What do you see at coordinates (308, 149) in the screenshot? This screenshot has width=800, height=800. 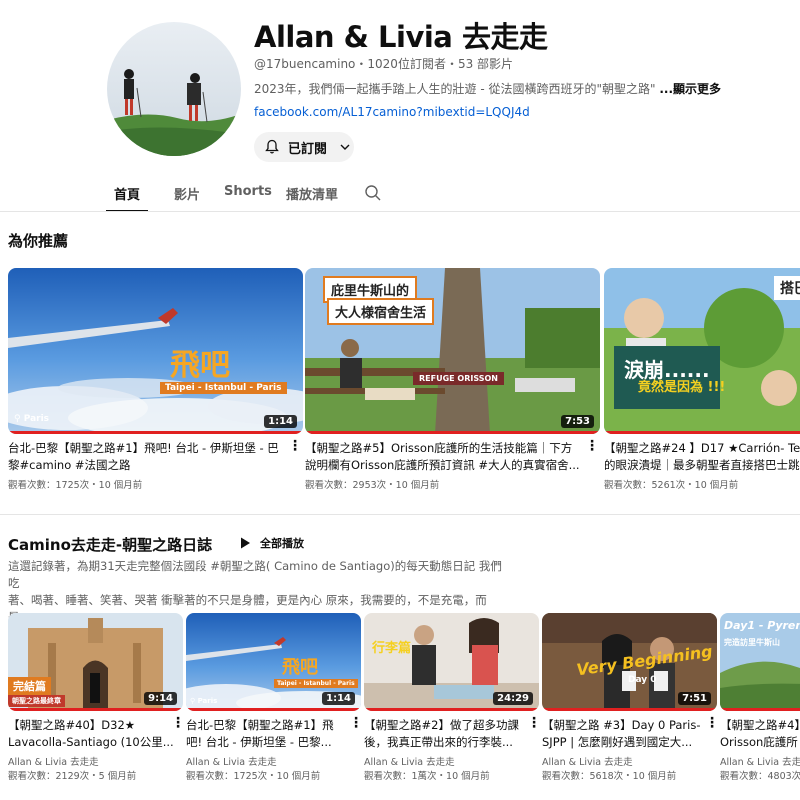 I see `subscribed-label: 已訂閱` at bounding box center [308, 149].